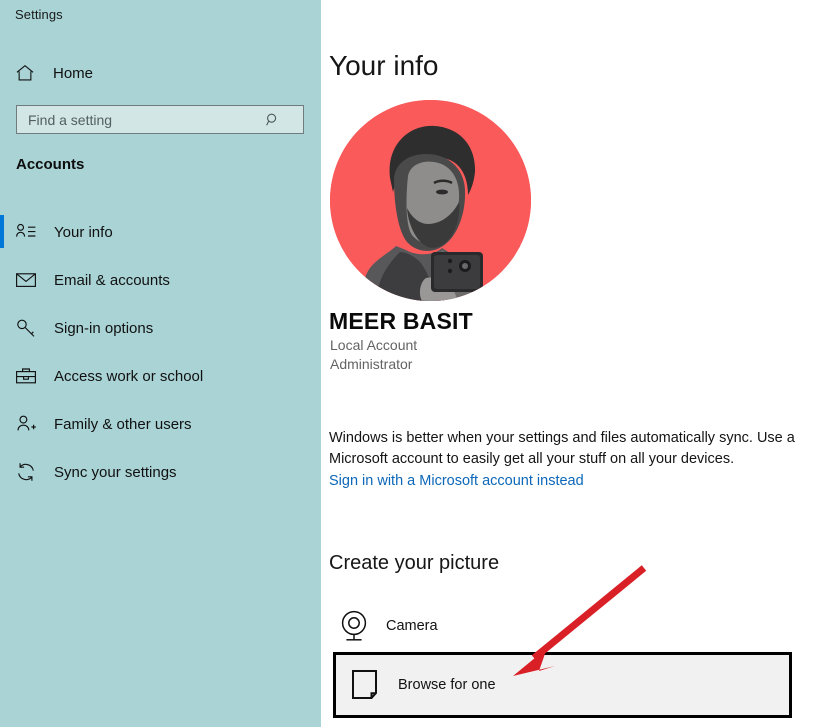  Describe the element at coordinates (140, 119) in the screenshot. I see `search-input` at that location.